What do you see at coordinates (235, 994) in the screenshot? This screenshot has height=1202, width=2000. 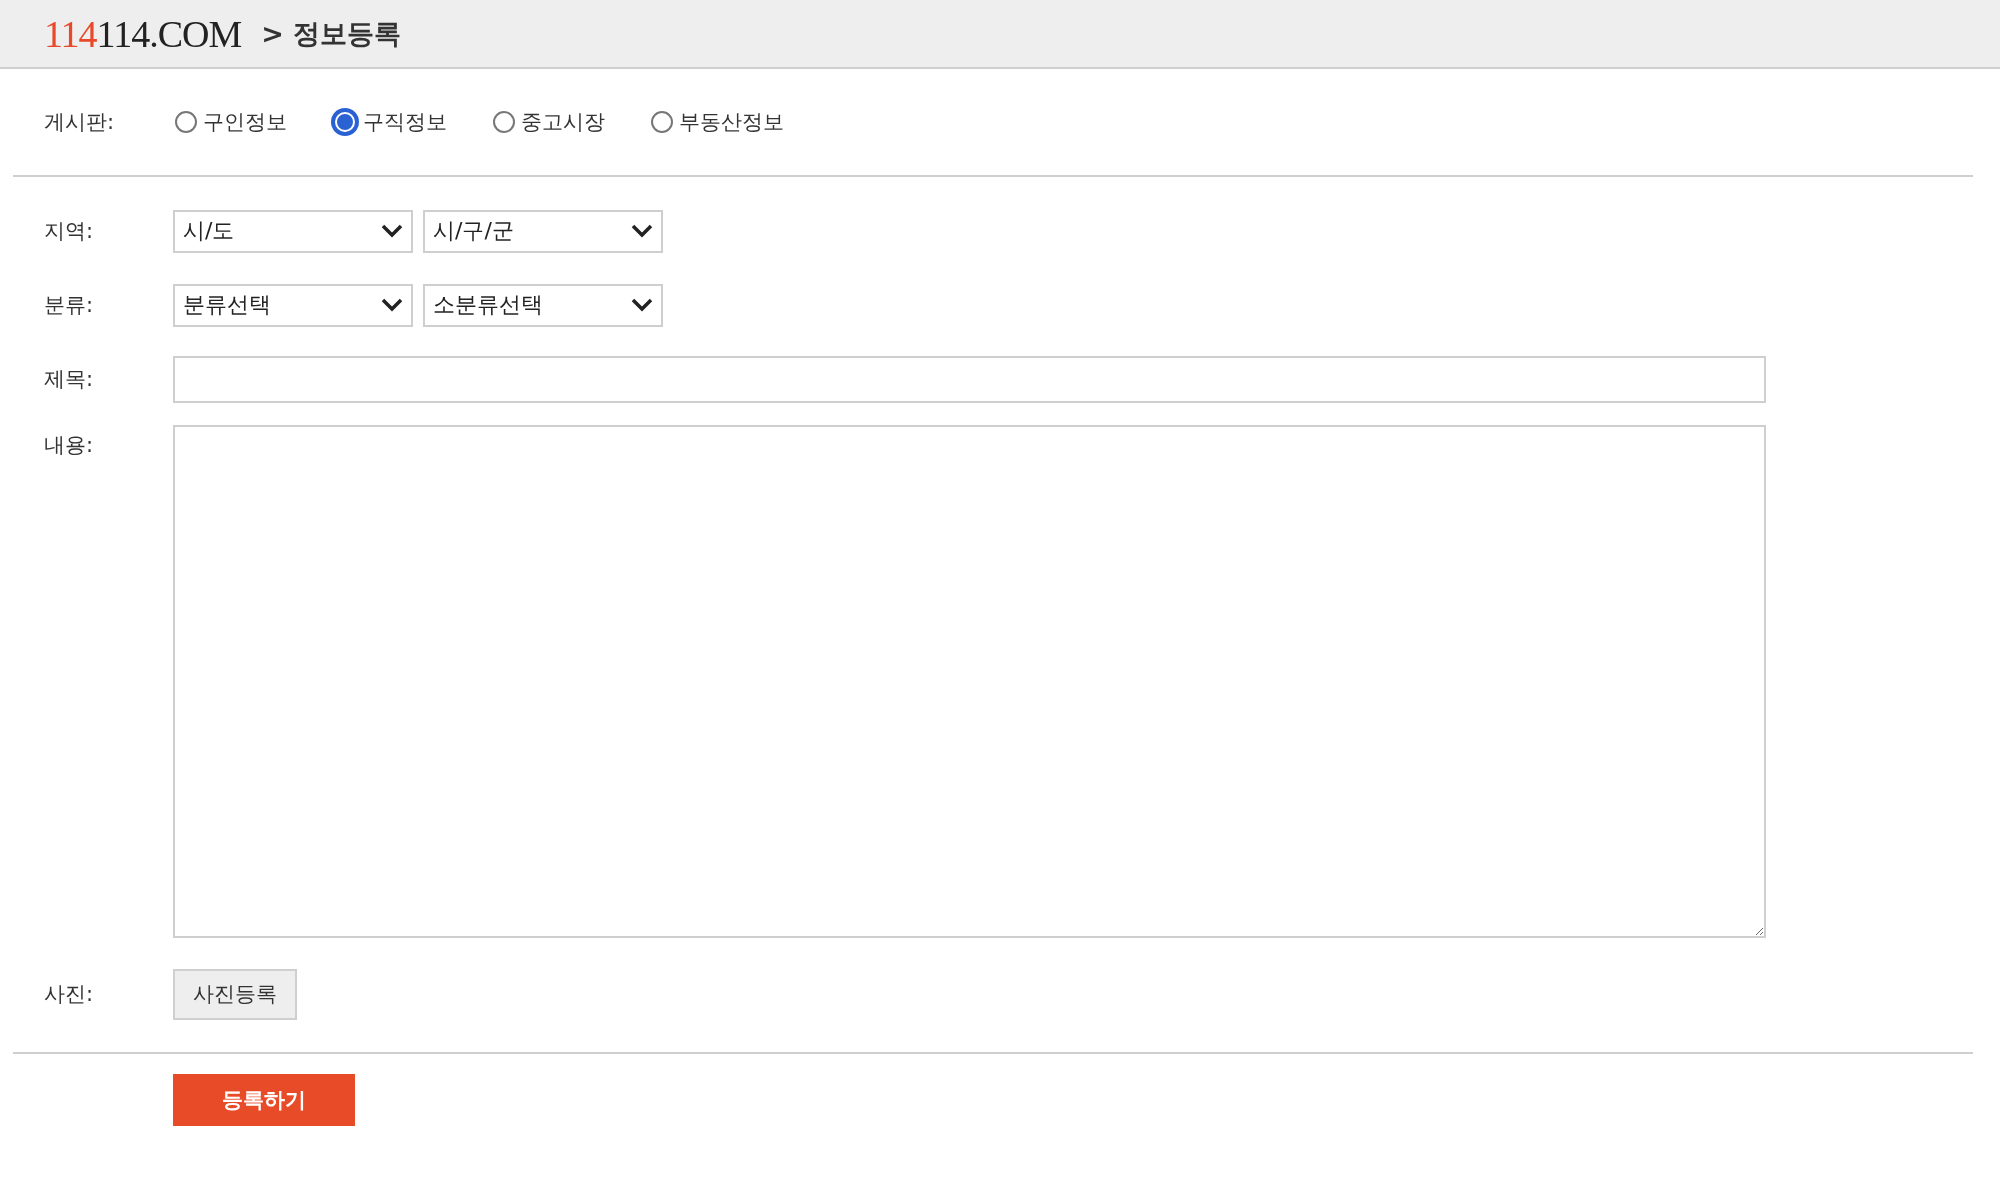 I see `photo-upload-button: 사진등록` at bounding box center [235, 994].